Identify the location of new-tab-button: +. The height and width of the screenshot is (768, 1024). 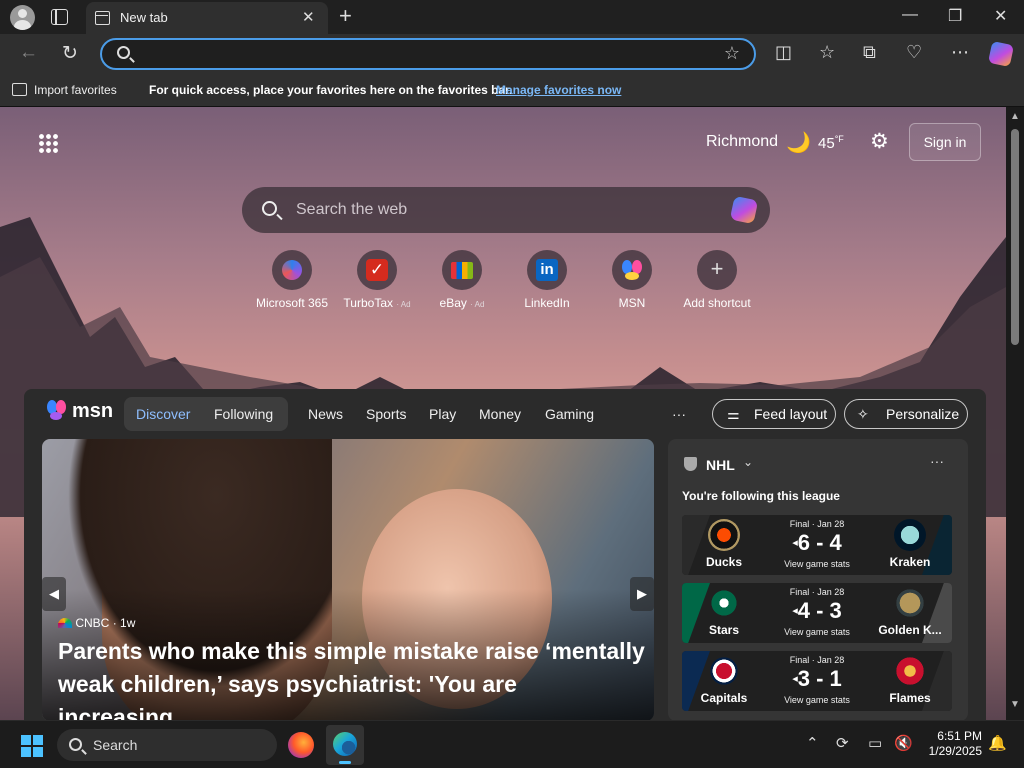
(345, 16).